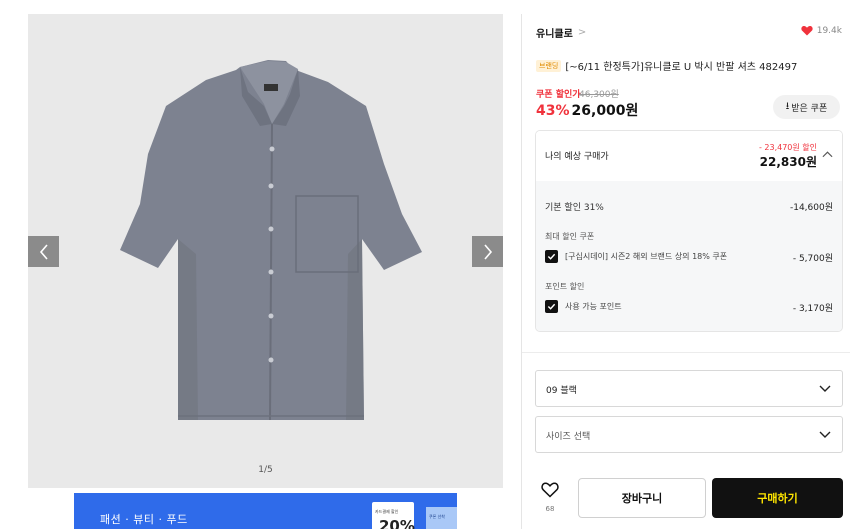 The image size is (850, 529). I want to click on gallery-prev-button, so click(43, 251).